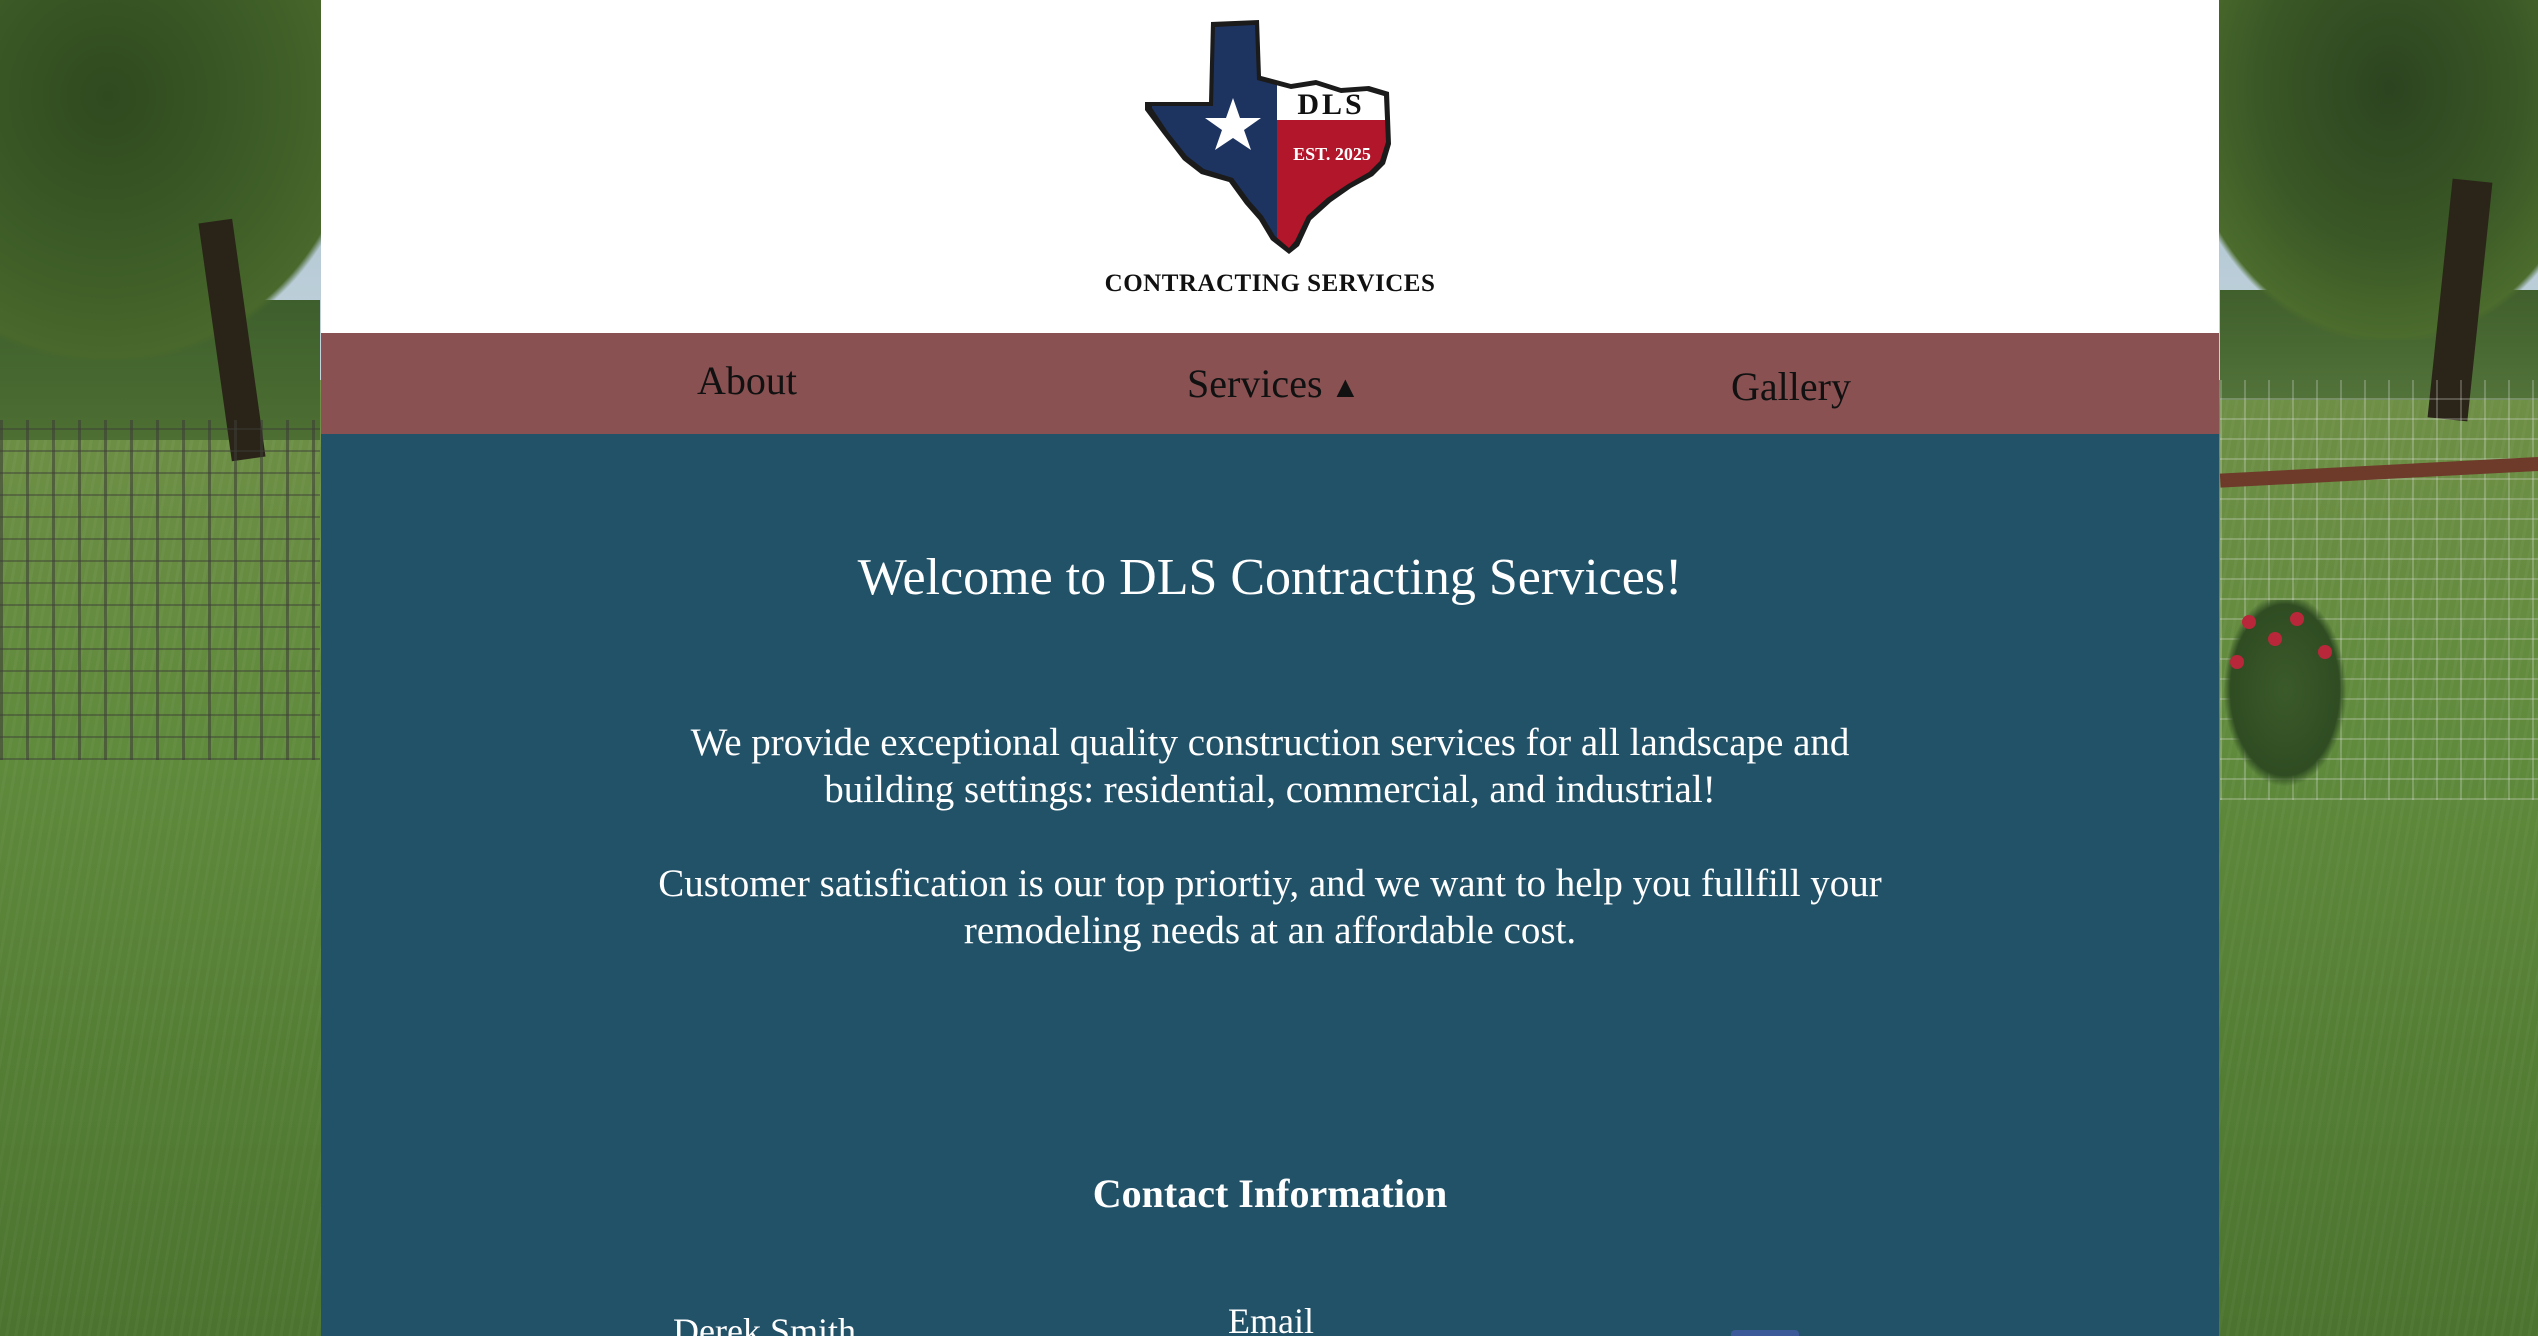 The height and width of the screenshot is (1336, 2538). What do you see at coordinates (1270, 283) in the screenshot?
I see `logo-caption: CONTRACTING SERVICES` at bounding box center [1270, 283].